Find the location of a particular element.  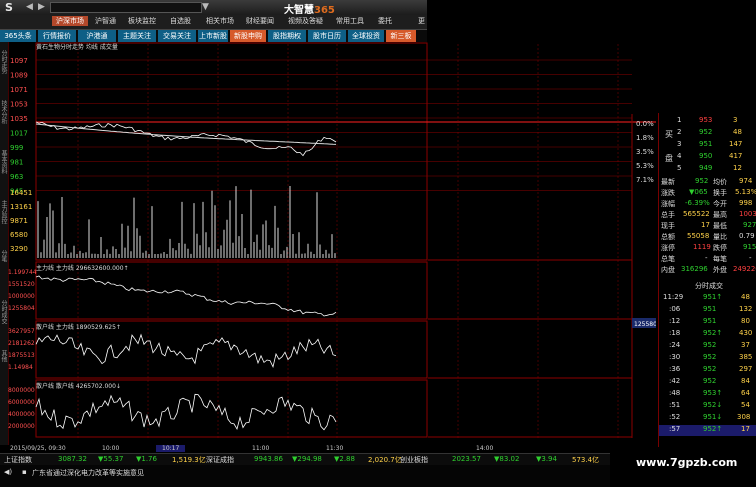

tick-row: :51 952↓ 54 is located at coordinates (707, 406).